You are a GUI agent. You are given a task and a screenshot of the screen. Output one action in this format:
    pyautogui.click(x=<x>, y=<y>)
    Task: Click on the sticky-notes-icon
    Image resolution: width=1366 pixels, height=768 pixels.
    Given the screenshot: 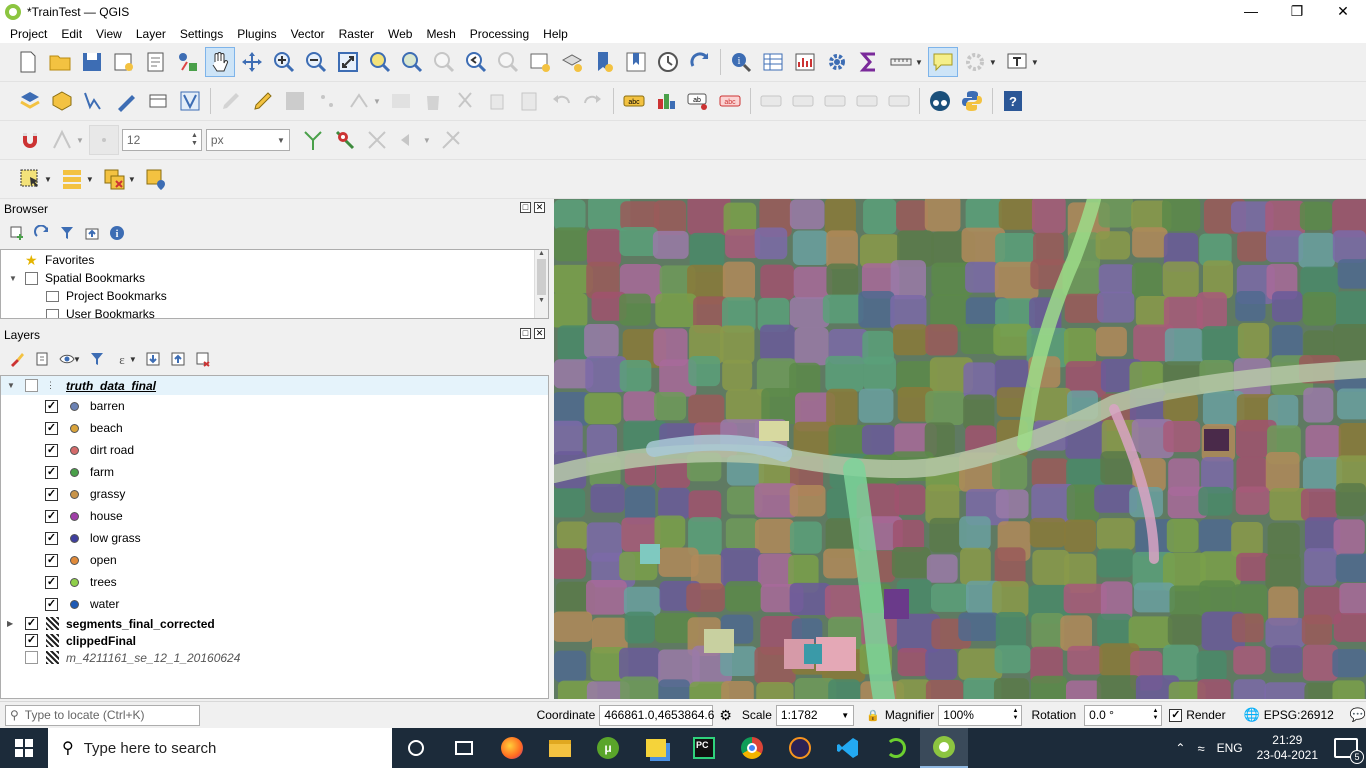 What is the action you would take?
    pyautogui.click(x=656, y=748)
    